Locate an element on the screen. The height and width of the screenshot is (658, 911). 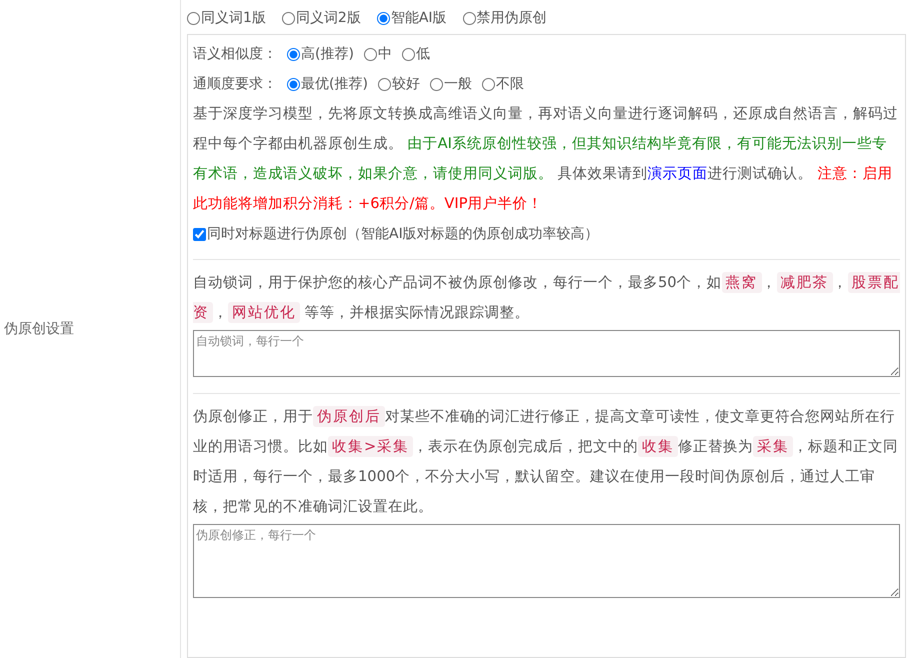
demo-page-link: 演示页面 is located at coordinates (678, 173).